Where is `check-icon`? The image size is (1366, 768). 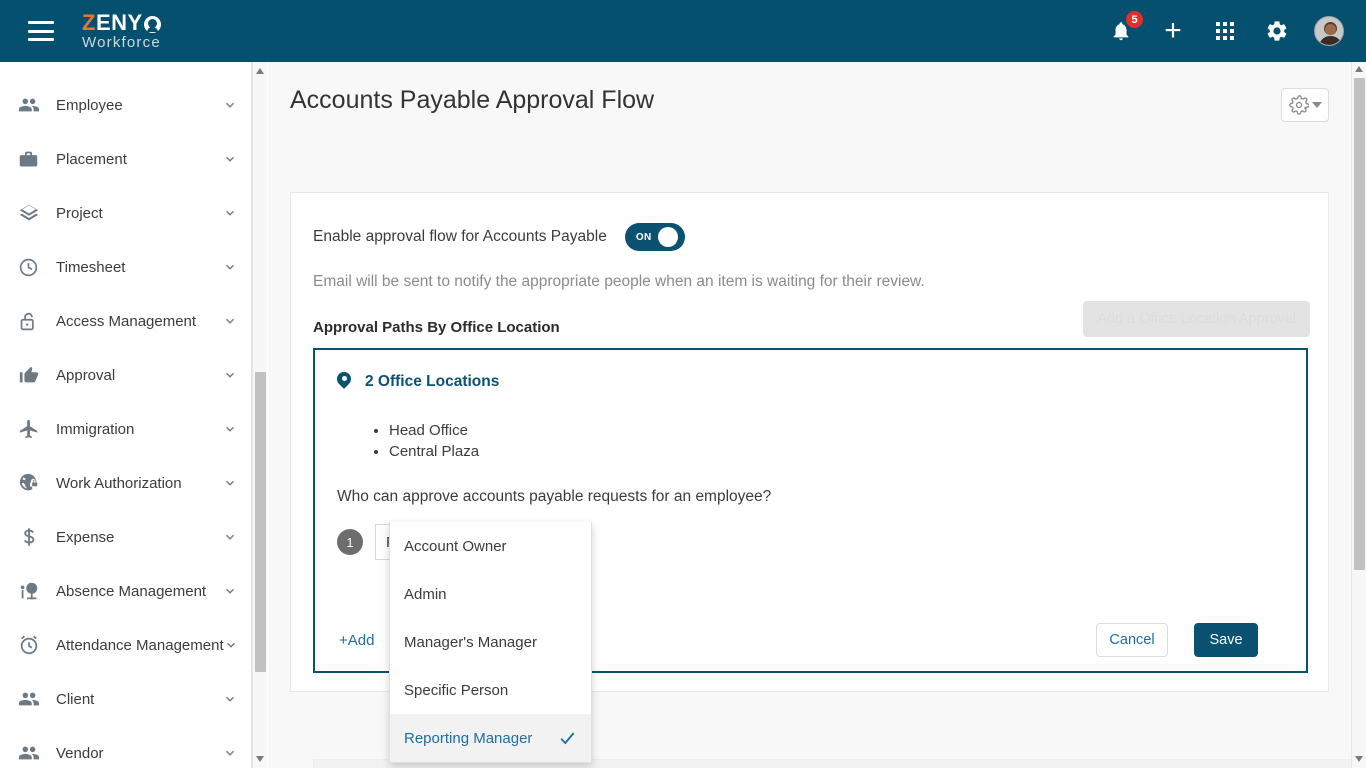
check-icon is located at coordinates (567, 738).